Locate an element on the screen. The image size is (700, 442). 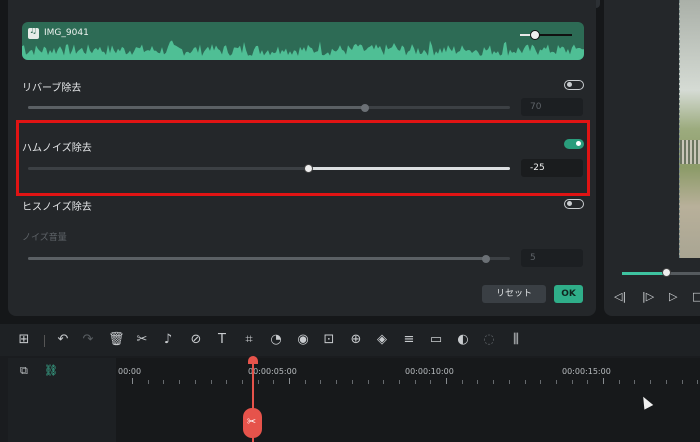
hiss-toggle is located at coordinates (574, 204).